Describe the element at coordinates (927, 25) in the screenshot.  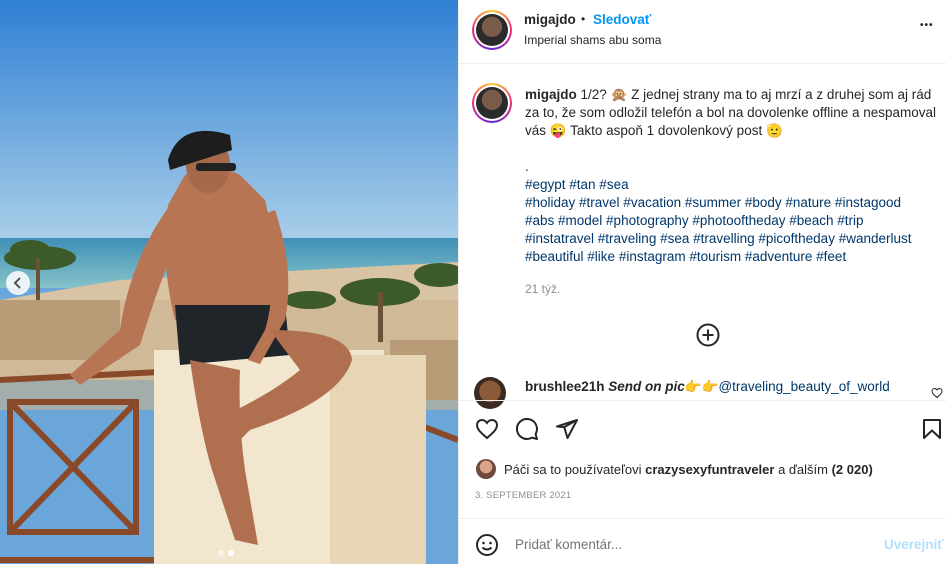
I see `more-options-icon: •••` at that location.